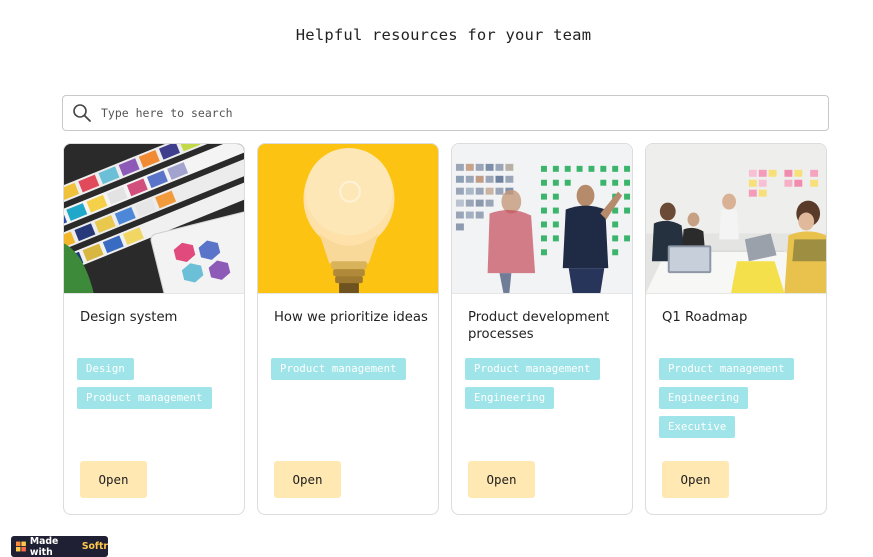 This screenshot has height=557, width=873. I want to click on tag-list: Product management, so click(353, 372).